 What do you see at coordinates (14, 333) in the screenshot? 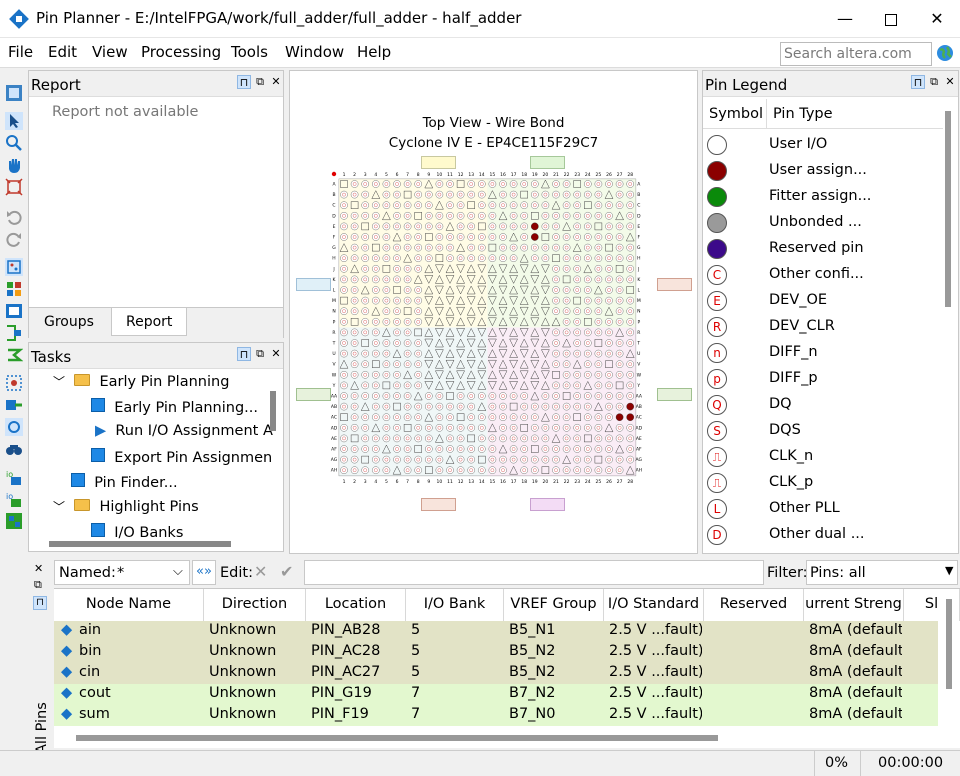
I see `diff-pin-icon` at bounding box center [14, 333].